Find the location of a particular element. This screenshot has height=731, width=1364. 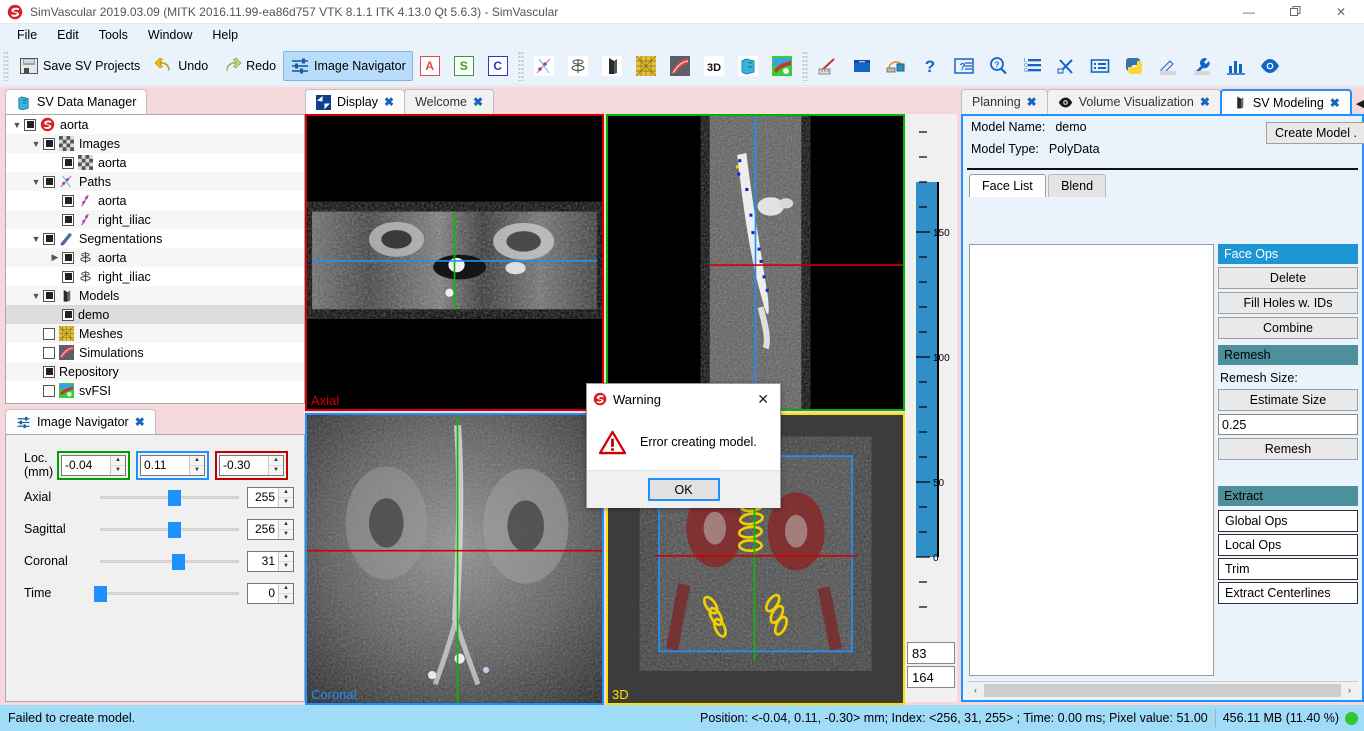

loc-y-field-wrap: ▲▼ is located at coordinates (172, 465).